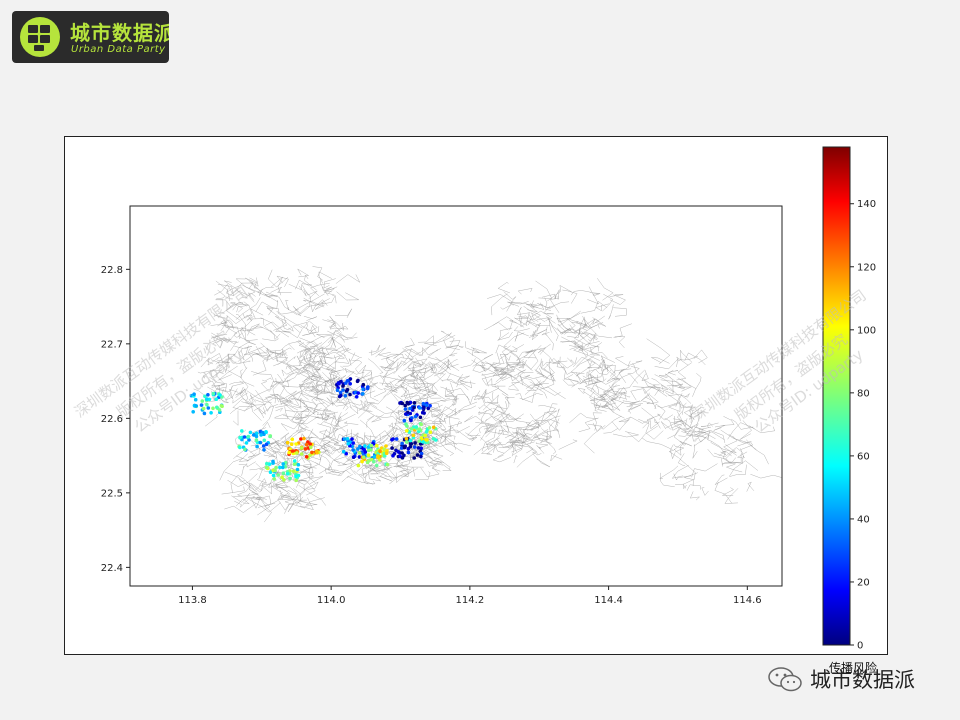 The height and width of the screenshot is (720, 960). Describe the element at coordinates (866, 267) in the screenshot. I see `colorbar-tick-label: 120` at that location.